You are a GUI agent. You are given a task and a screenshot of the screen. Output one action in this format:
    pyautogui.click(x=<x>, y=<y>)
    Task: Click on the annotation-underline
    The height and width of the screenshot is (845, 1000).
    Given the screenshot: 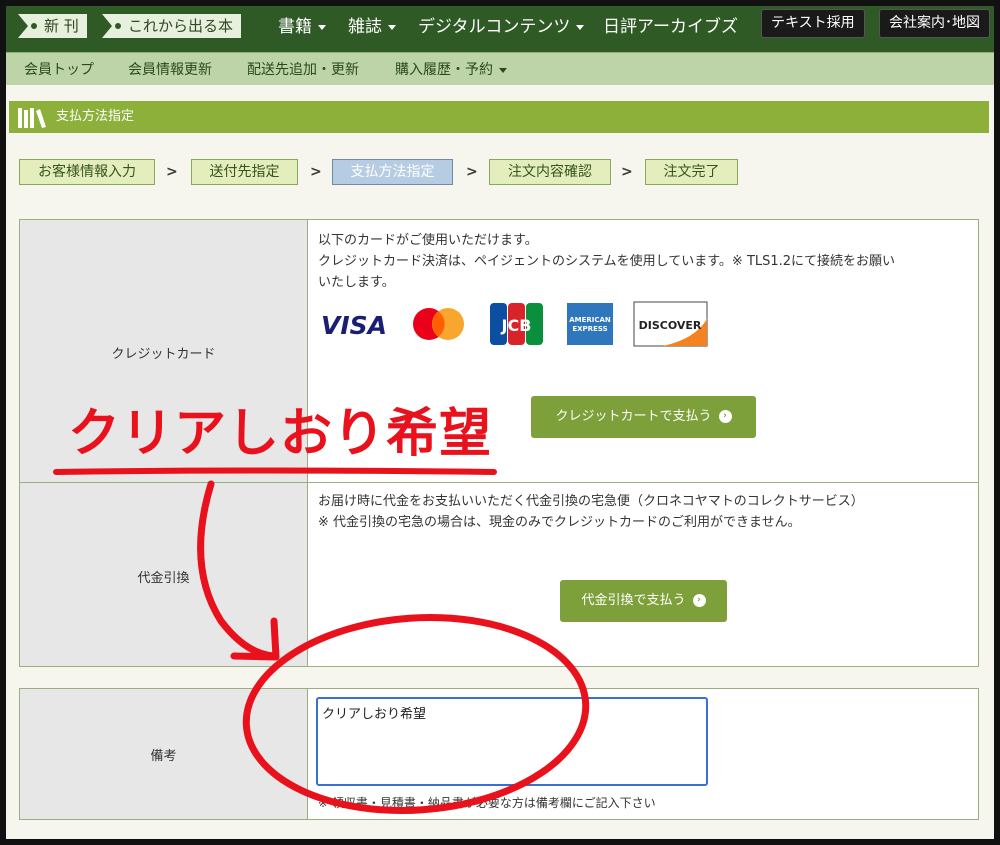 What is the action you would take?
    pyautogui.click(x=275, y=471)
    